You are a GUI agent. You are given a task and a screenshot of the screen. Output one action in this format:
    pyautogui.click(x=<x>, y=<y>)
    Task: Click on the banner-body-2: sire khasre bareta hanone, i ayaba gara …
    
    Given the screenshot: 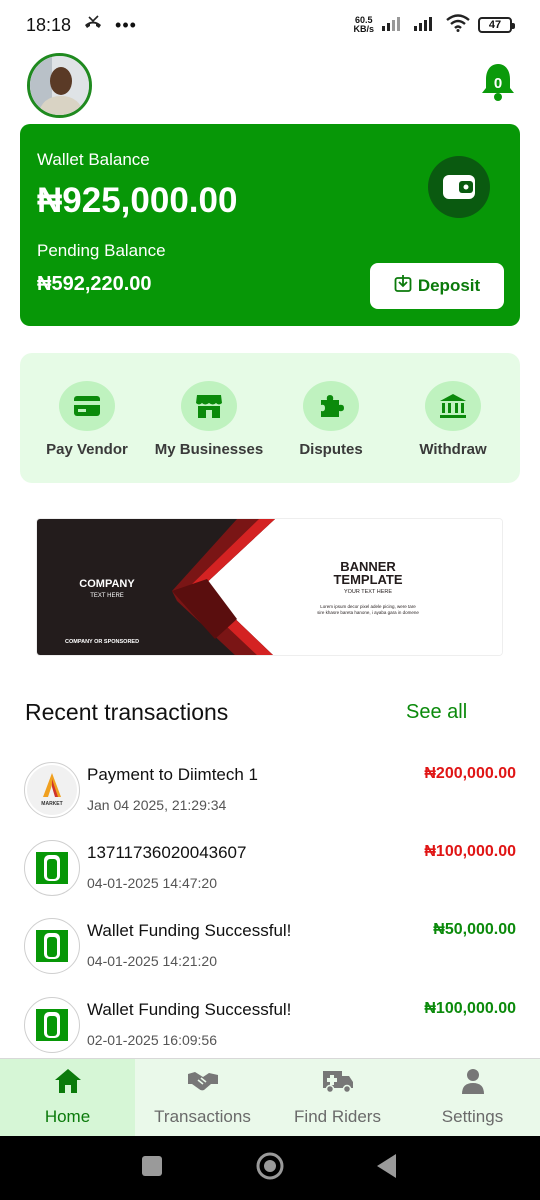 What is the action you would take?
    pyautogui.click(x=368, y=612)
    